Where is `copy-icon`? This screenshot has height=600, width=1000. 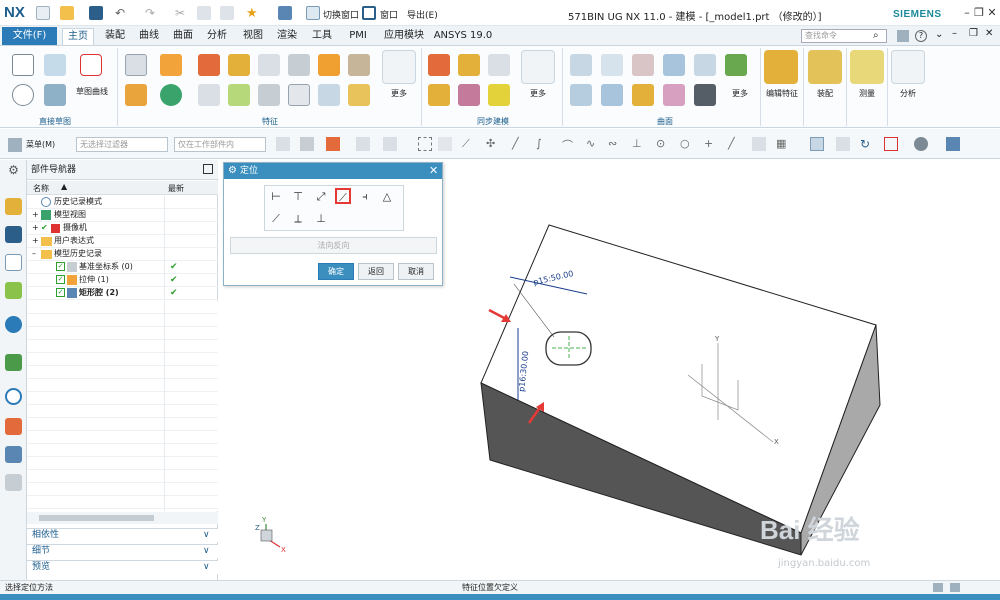 copy-icon is located at coordinates (204, 13).